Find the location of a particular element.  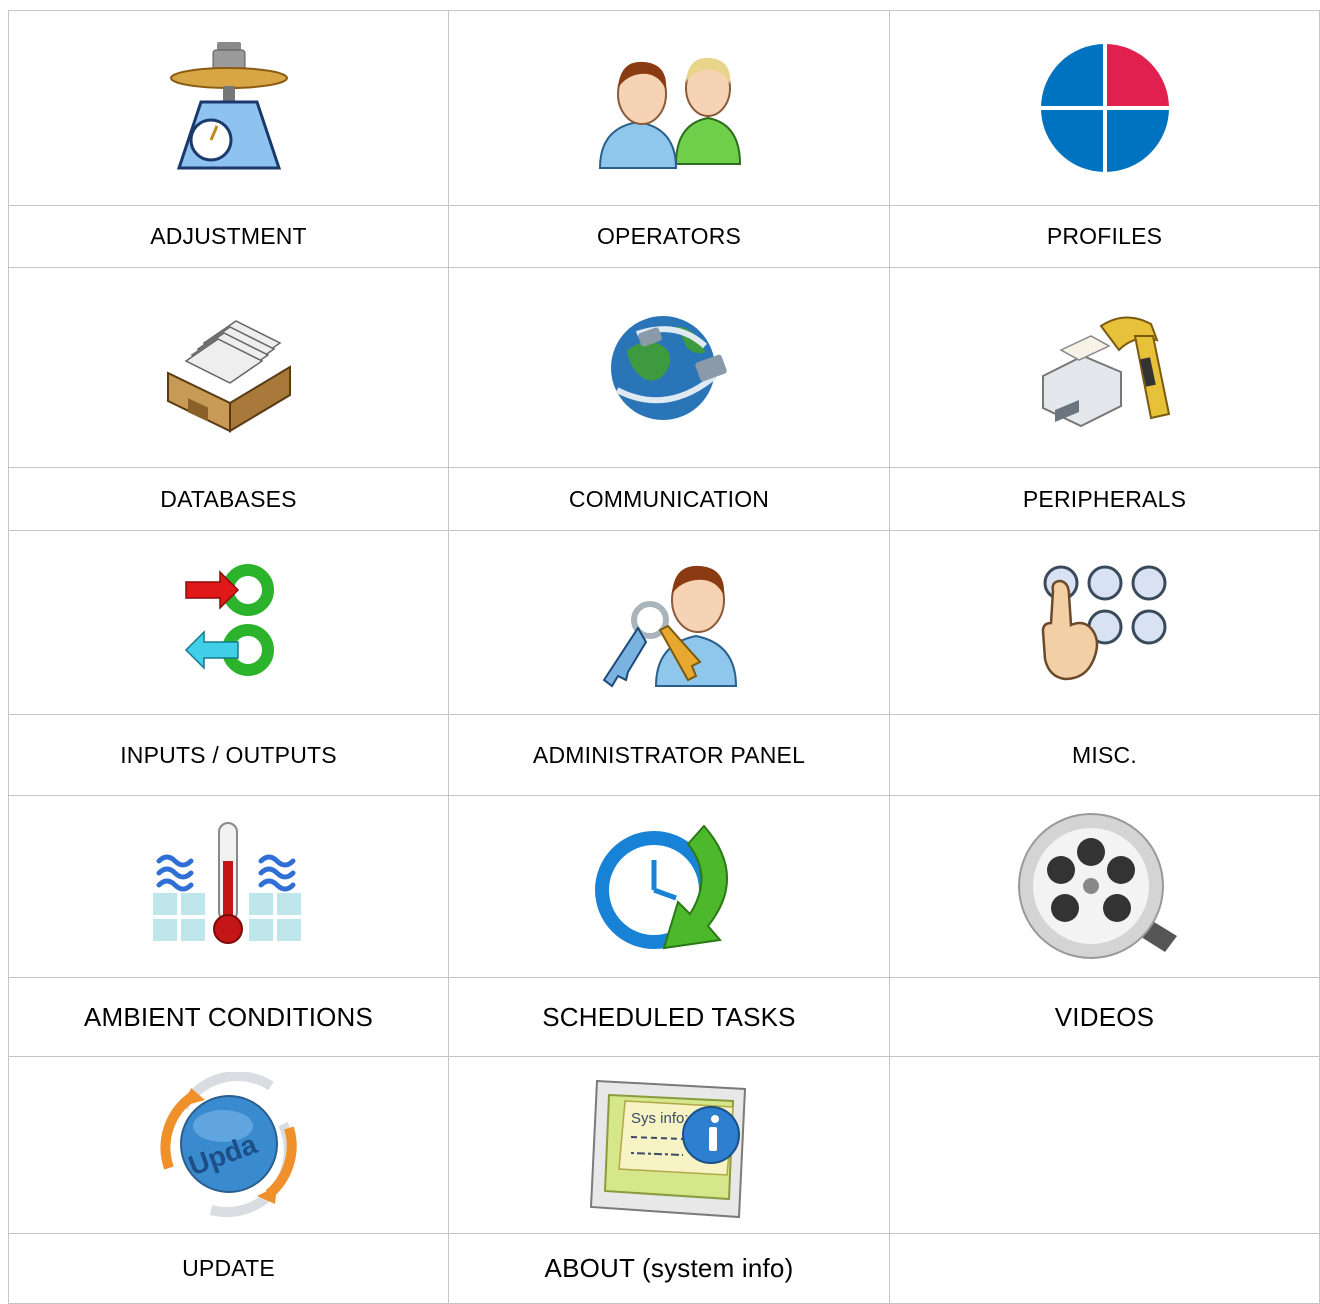

inputs-outputs-label-cell: INPUTS / OUTPUTS is located at coordinates (228, 755).